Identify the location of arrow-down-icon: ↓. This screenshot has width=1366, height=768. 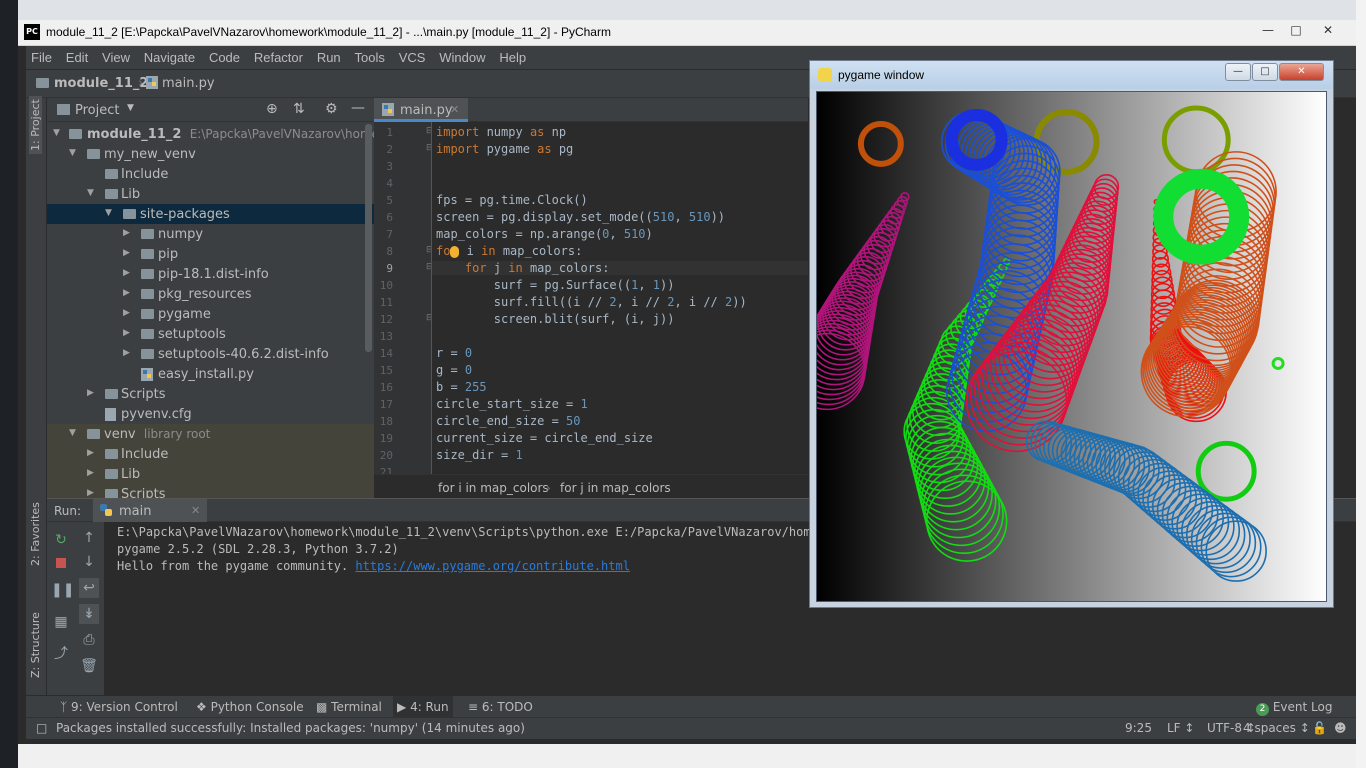
(89, 562).